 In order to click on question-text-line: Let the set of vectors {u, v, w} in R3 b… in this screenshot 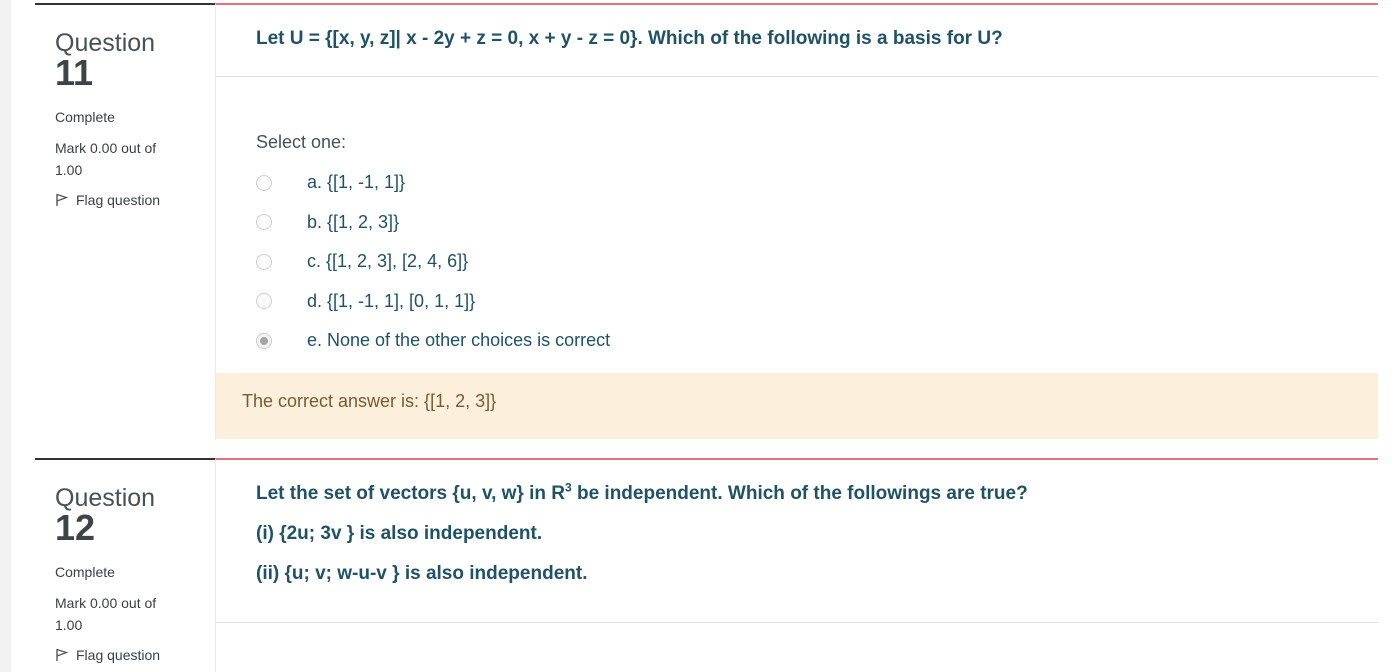, I will do `click(817, 494)`.